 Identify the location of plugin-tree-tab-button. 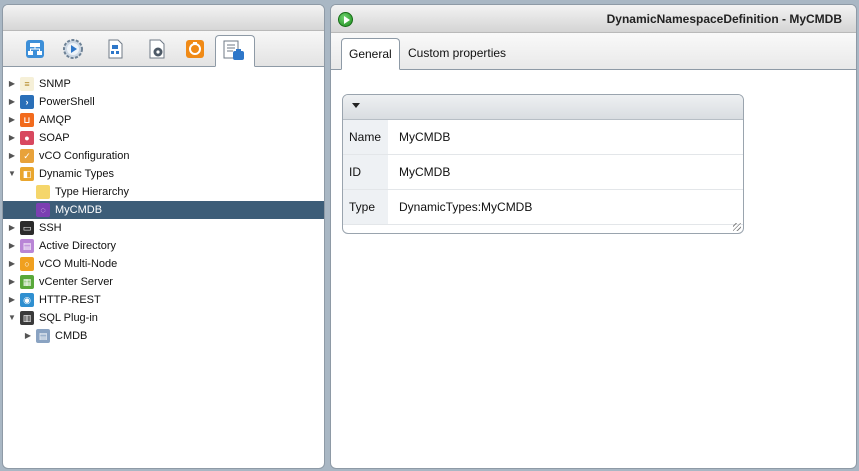
(235, 51).